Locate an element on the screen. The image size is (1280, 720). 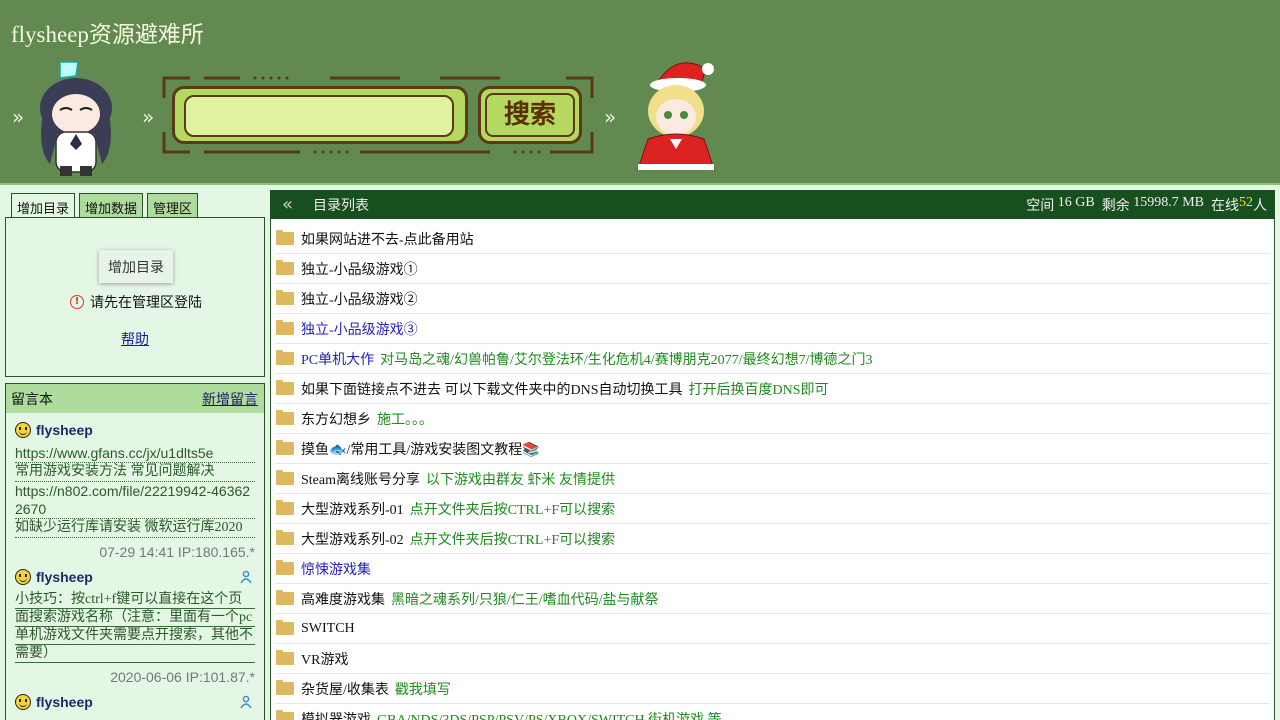
directory-row: 杂货屋/收集表 戳我填写 is located at coordinates (772, 689).